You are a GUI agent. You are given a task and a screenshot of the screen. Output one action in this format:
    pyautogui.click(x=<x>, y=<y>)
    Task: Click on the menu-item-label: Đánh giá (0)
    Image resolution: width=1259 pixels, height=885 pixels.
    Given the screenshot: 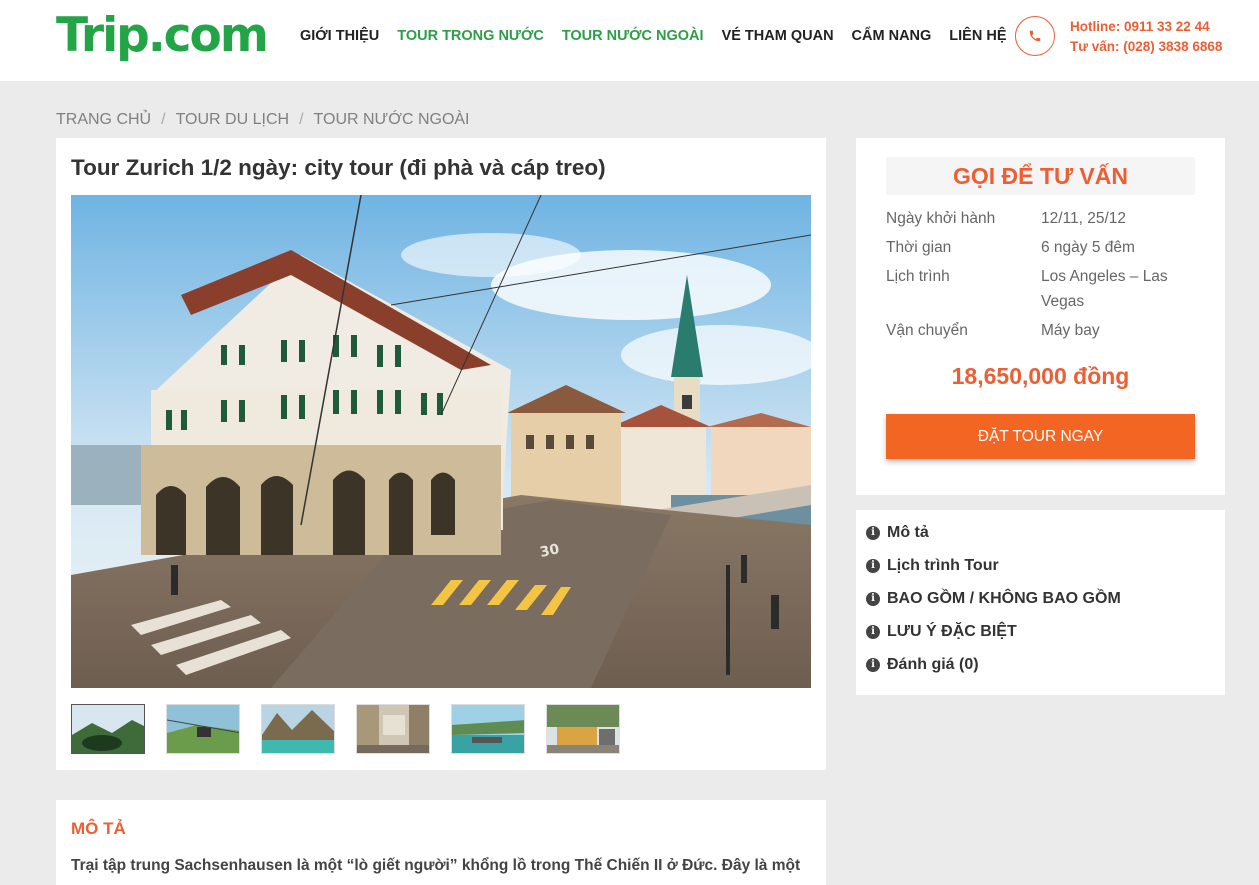 What is the action you would take?
    pyautogui.click(x=933, y=664)
    